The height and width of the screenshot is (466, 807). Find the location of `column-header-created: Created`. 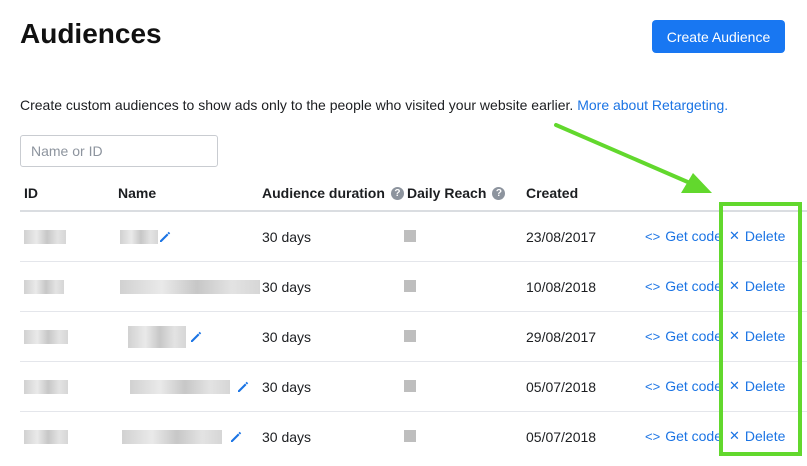

column-header-created: Created is located at coordinates (552, 193).